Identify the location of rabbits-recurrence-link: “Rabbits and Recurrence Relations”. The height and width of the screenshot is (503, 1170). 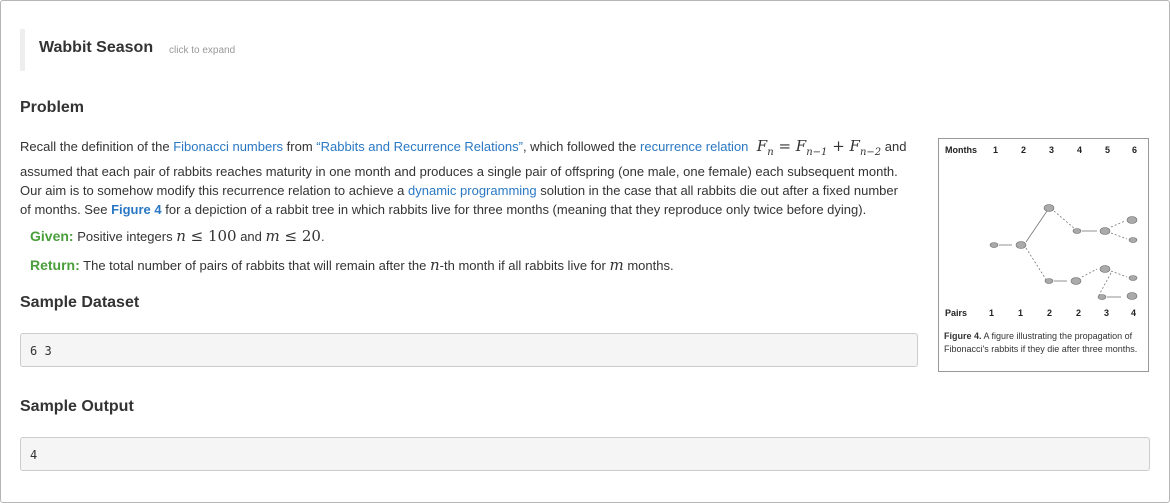
(419, 146).